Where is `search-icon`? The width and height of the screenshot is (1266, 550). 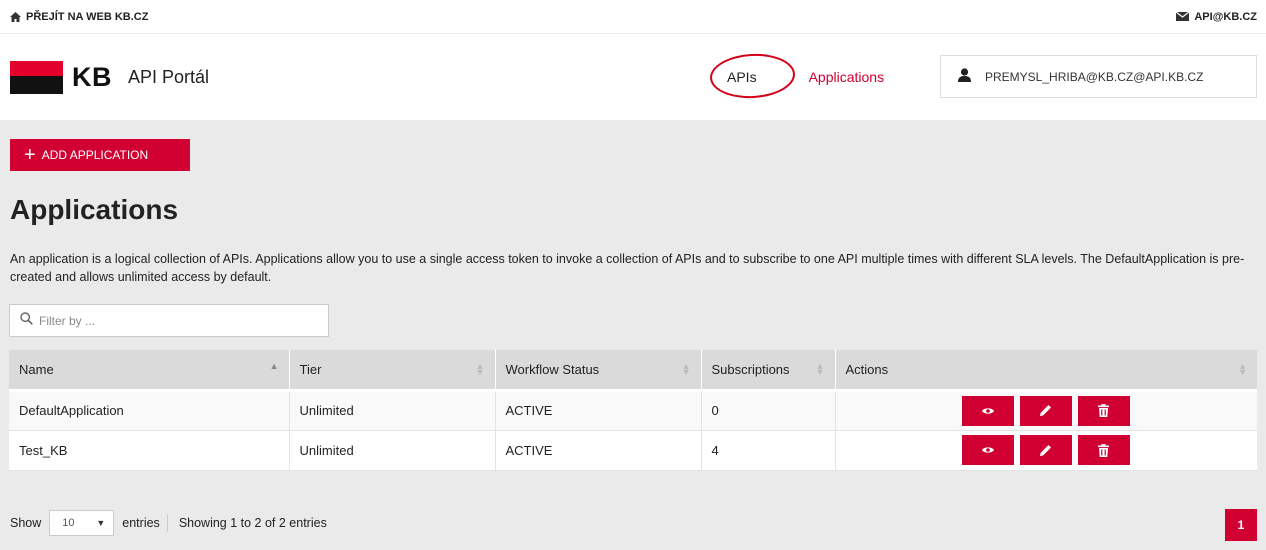 search-icon is located at coordinates (26, 320).